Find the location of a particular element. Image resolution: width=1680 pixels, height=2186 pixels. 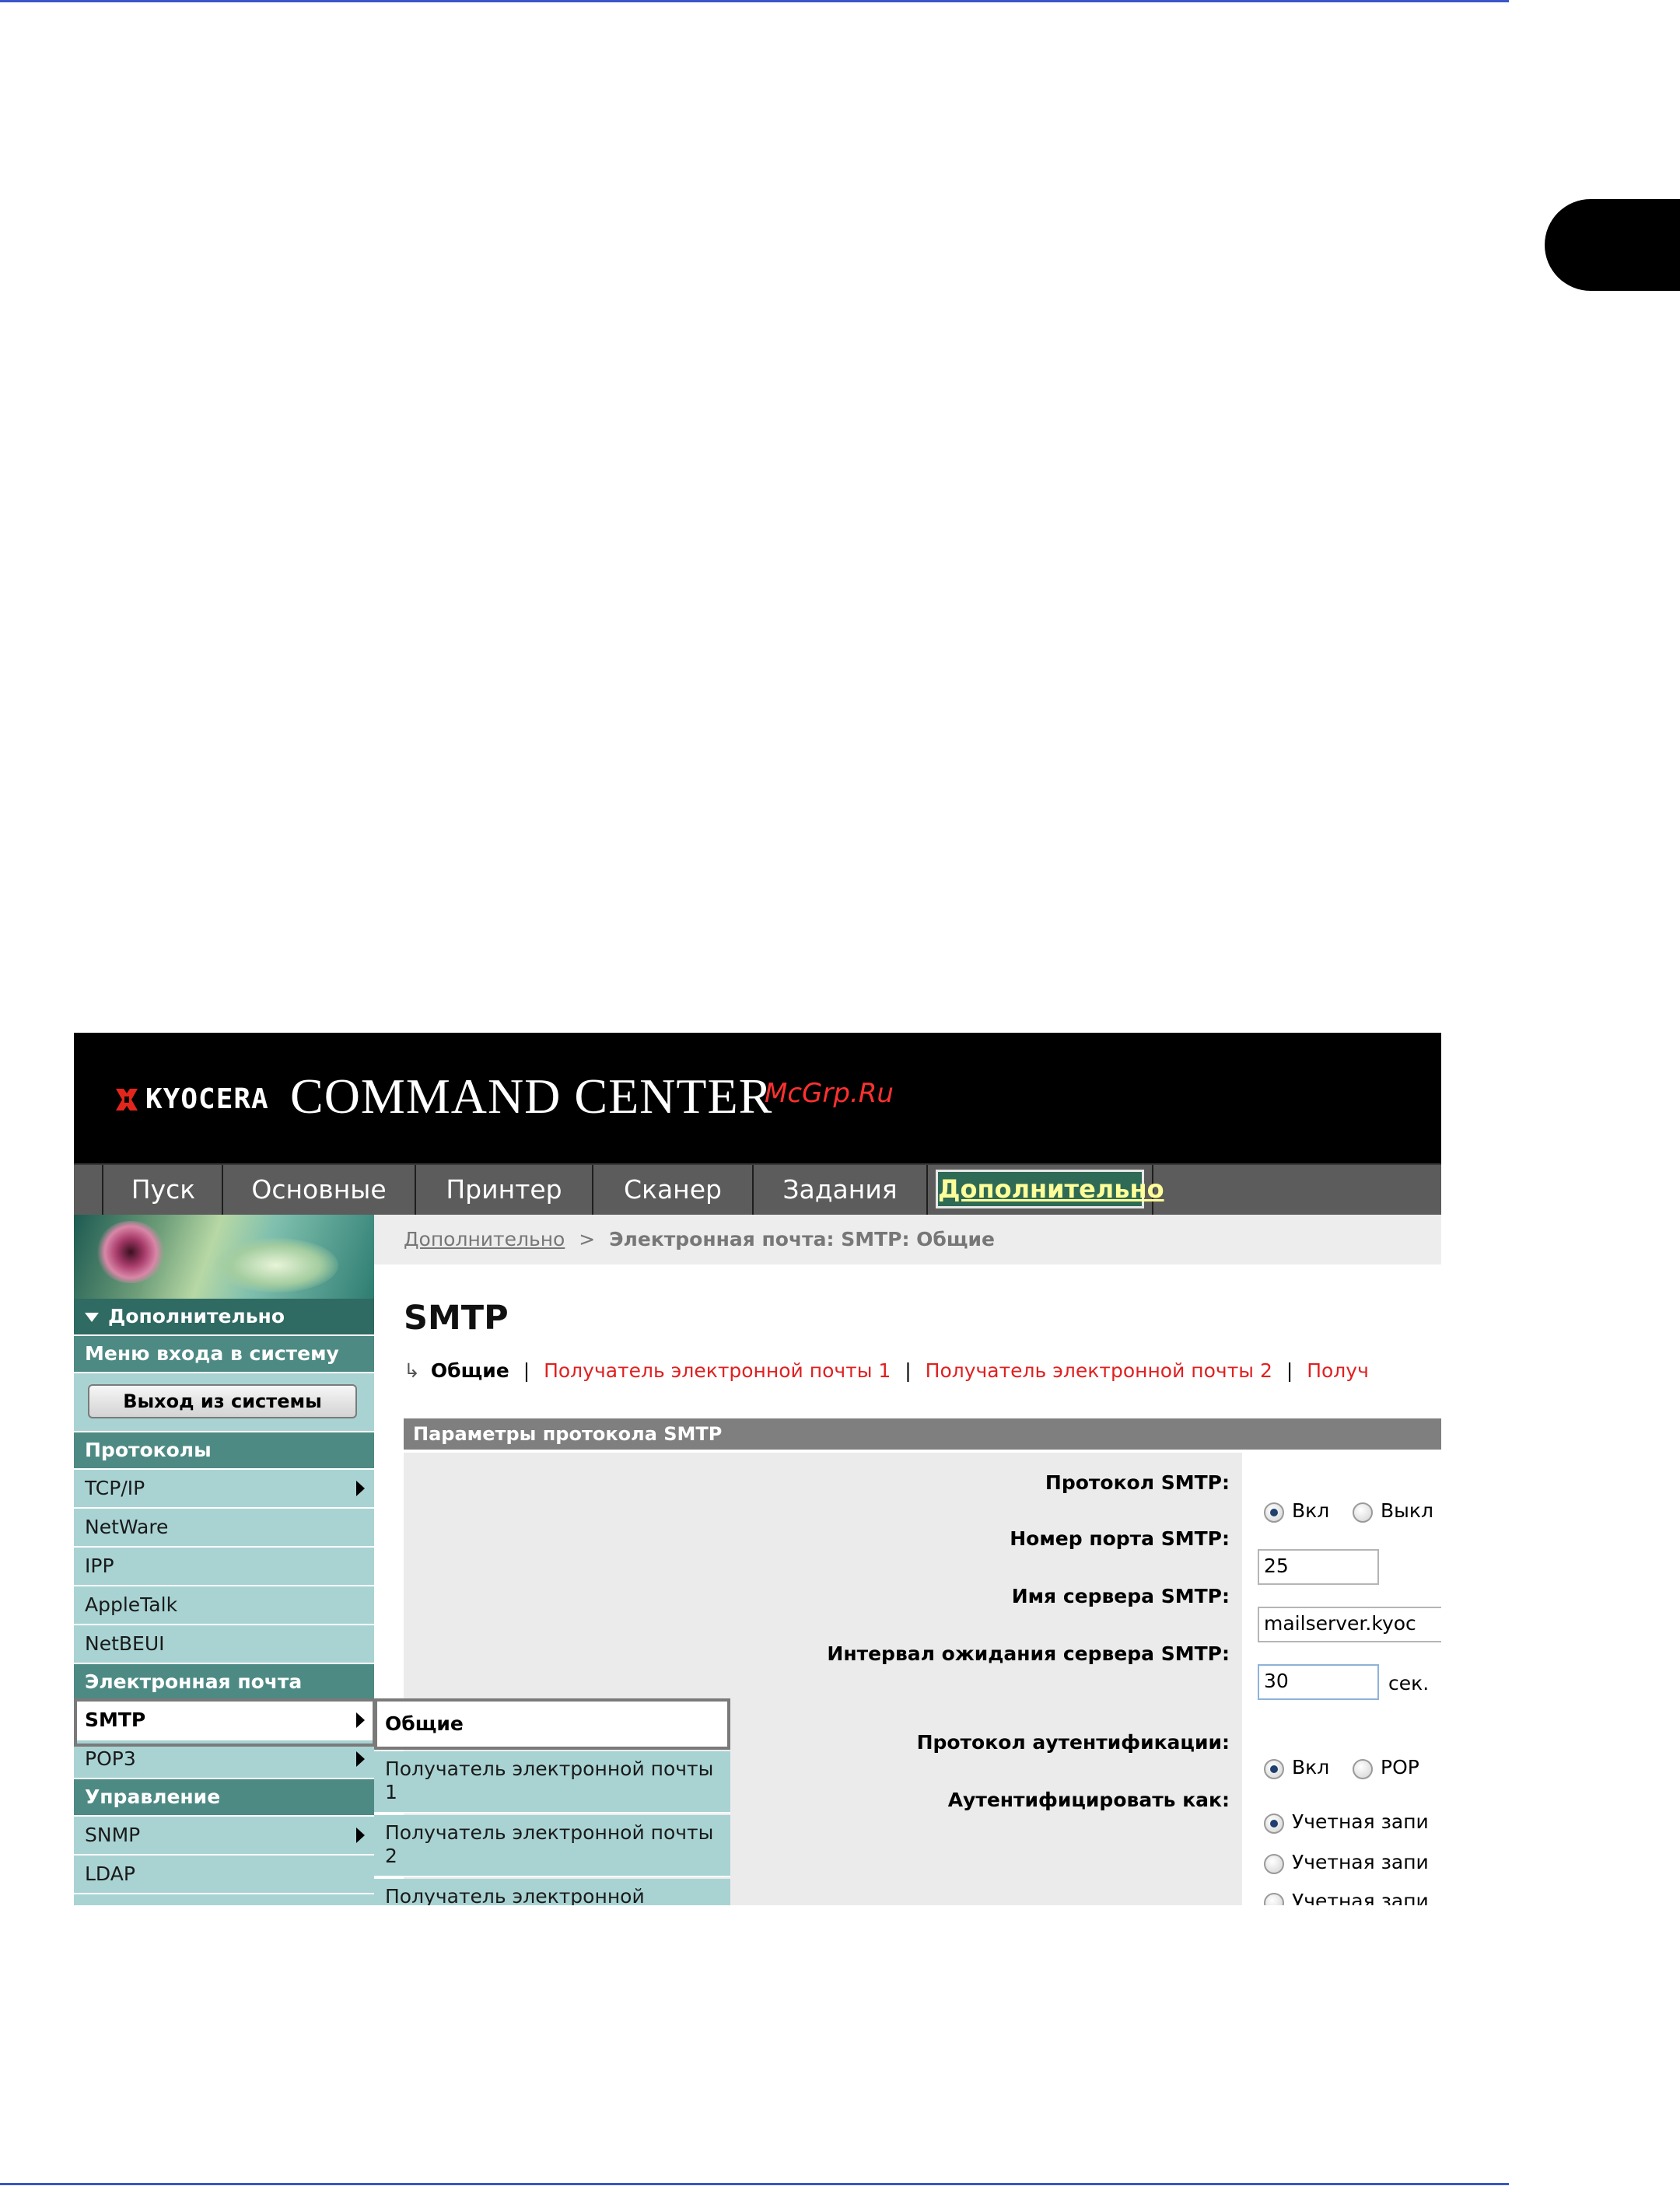

sidebar-item-label: POP3 is located at coordinates (111, 1759).